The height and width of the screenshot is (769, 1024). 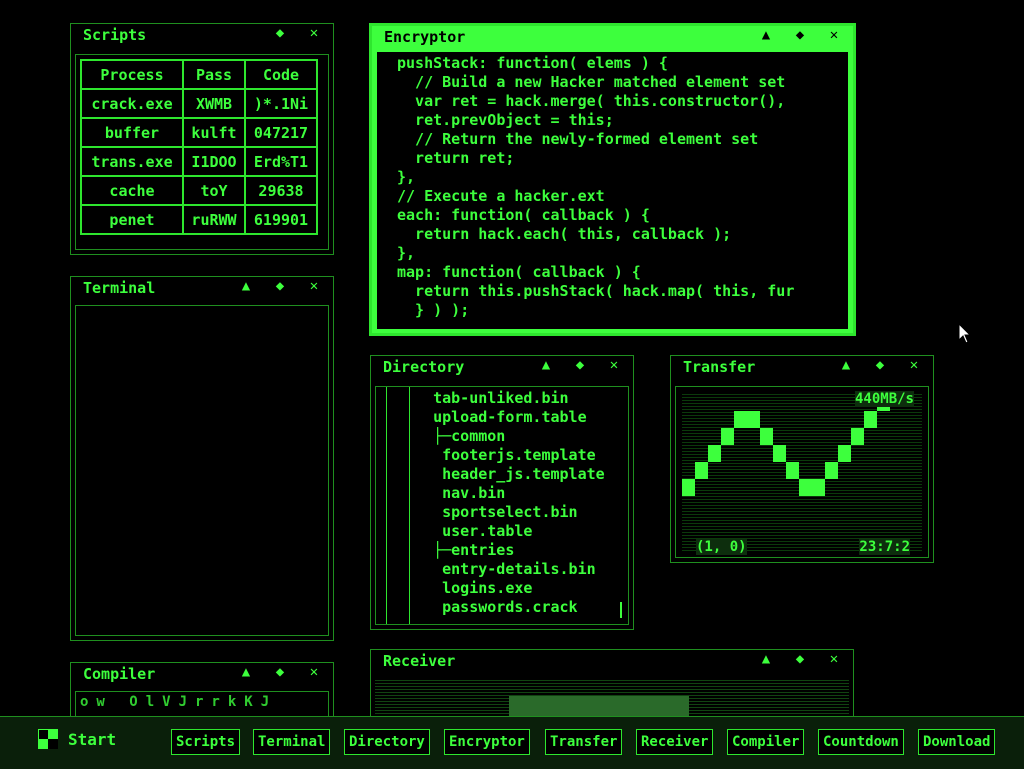 I want to click on compiler-title: Compiler, so click(x=119, y=674).